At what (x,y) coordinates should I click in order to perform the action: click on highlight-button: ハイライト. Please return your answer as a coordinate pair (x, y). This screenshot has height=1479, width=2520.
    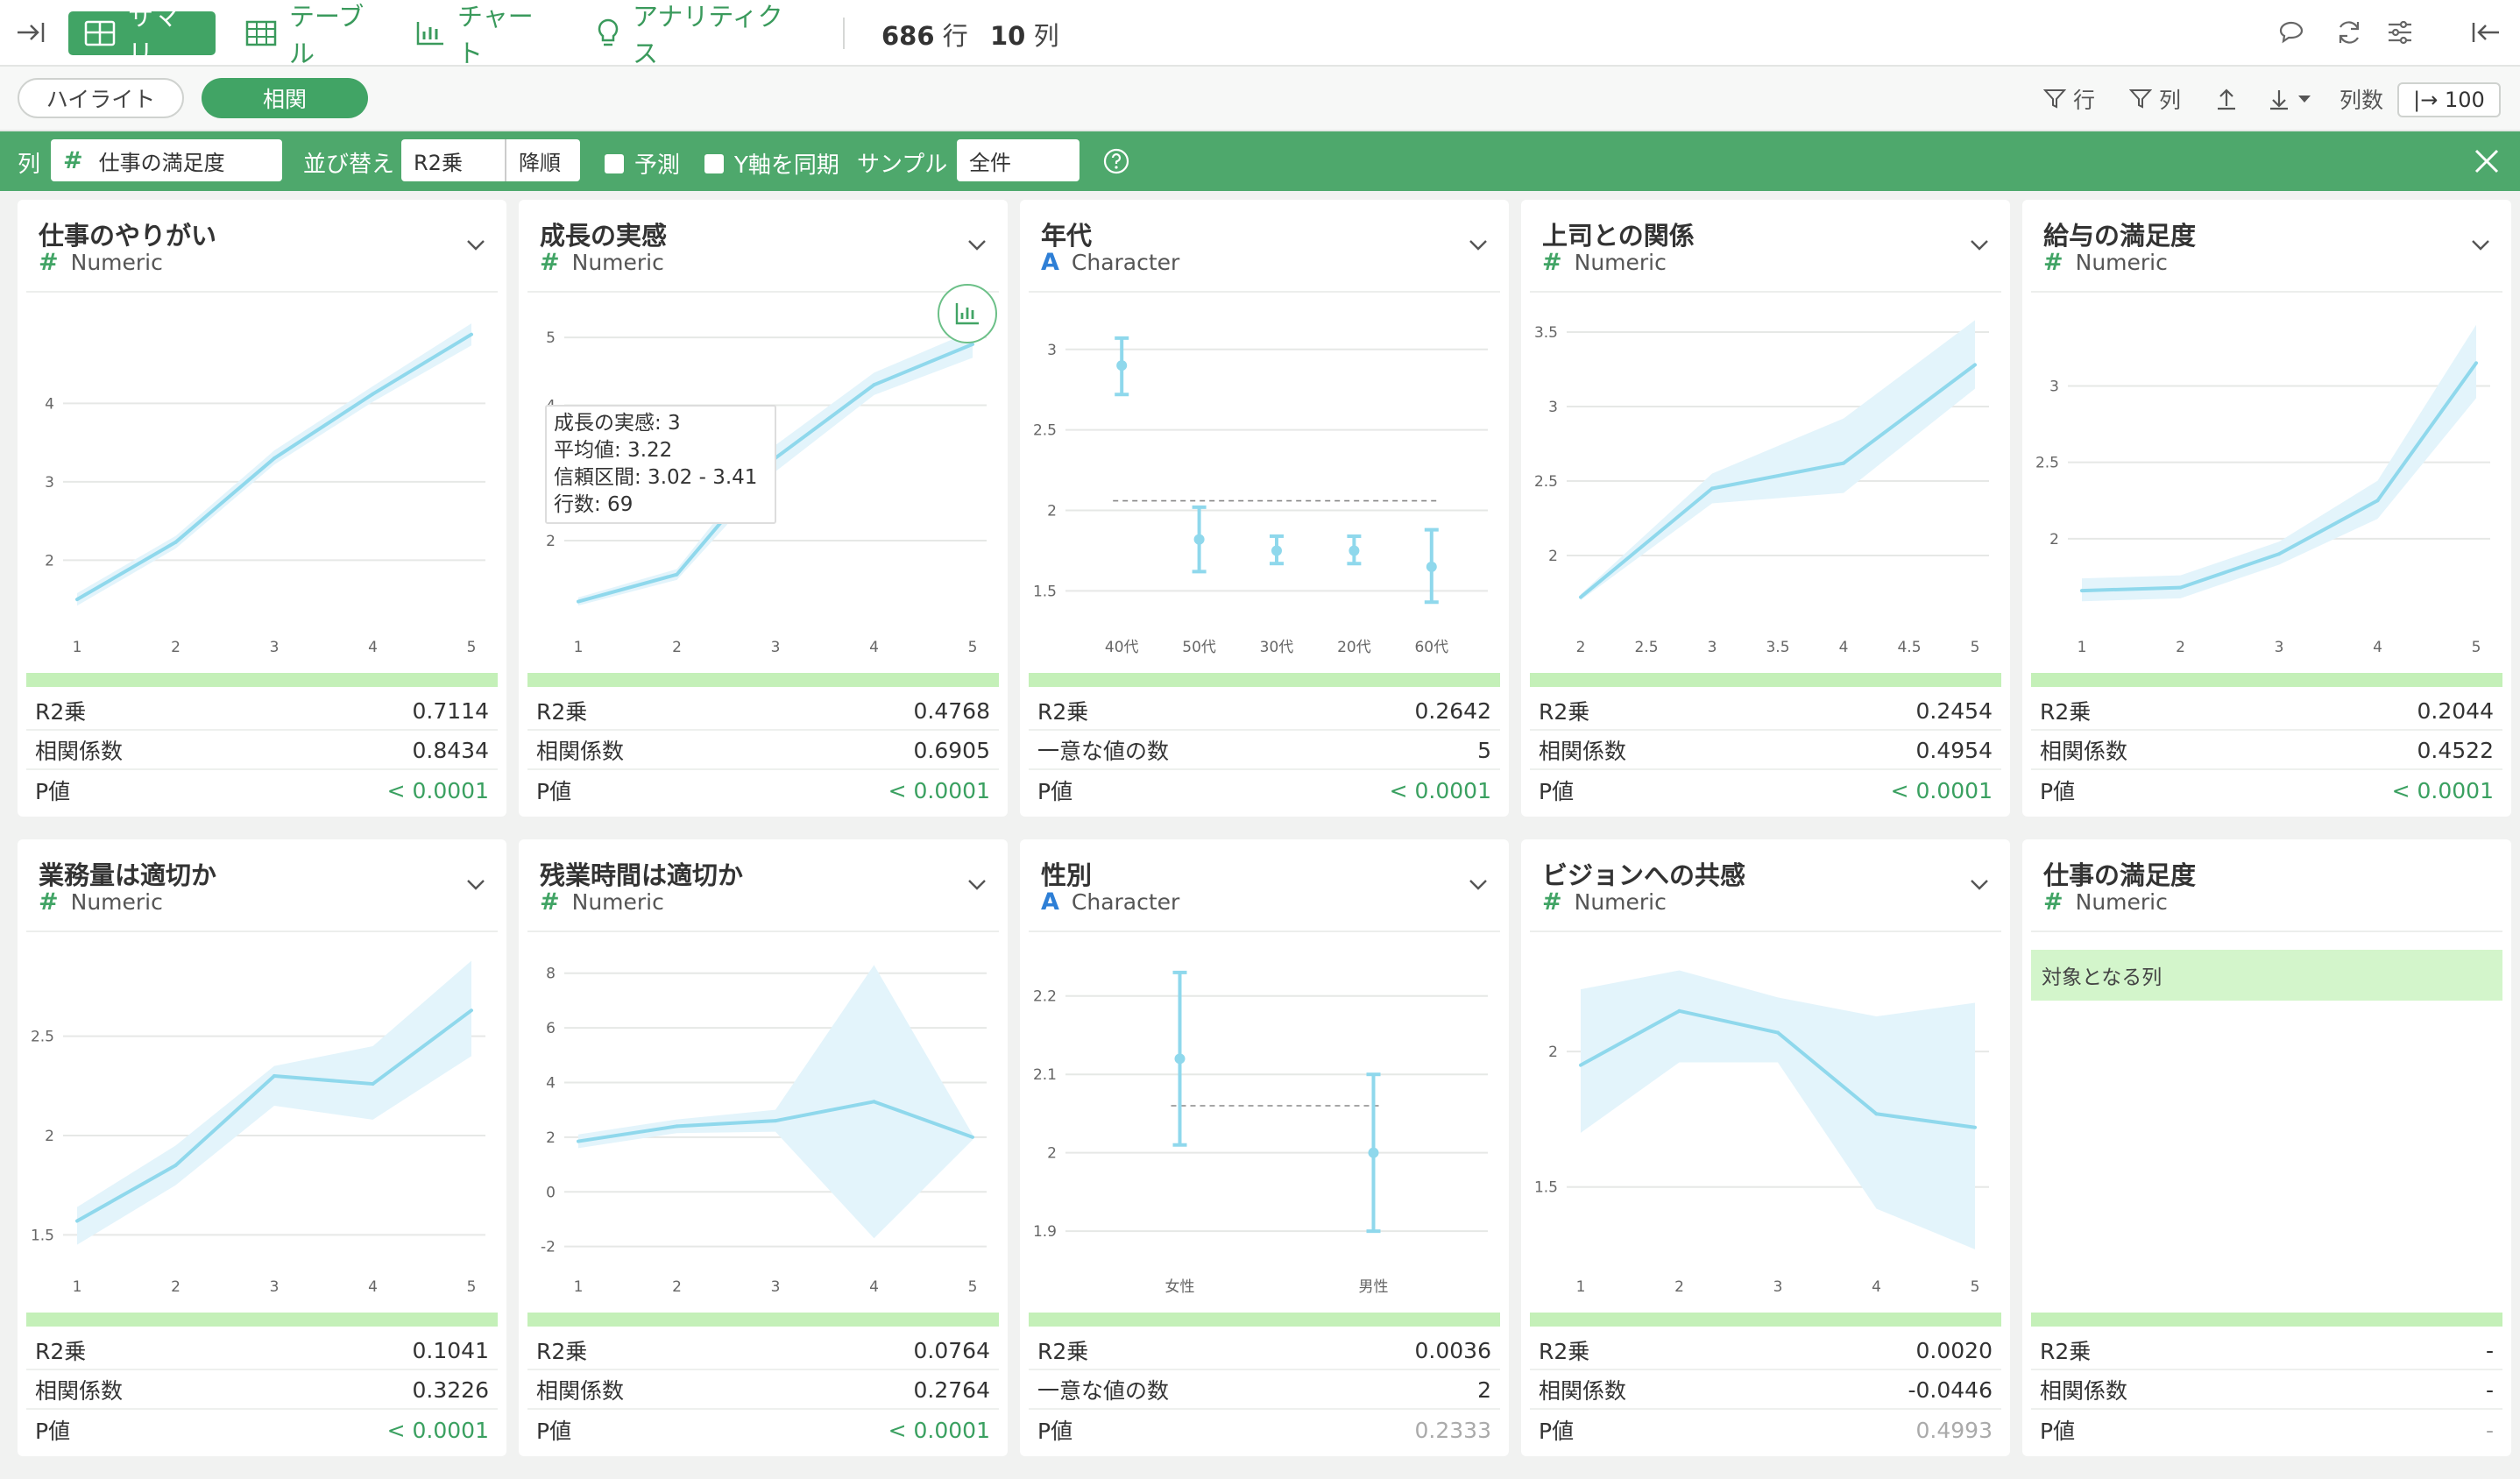
    Looking at the image, I should click on (101, 98).